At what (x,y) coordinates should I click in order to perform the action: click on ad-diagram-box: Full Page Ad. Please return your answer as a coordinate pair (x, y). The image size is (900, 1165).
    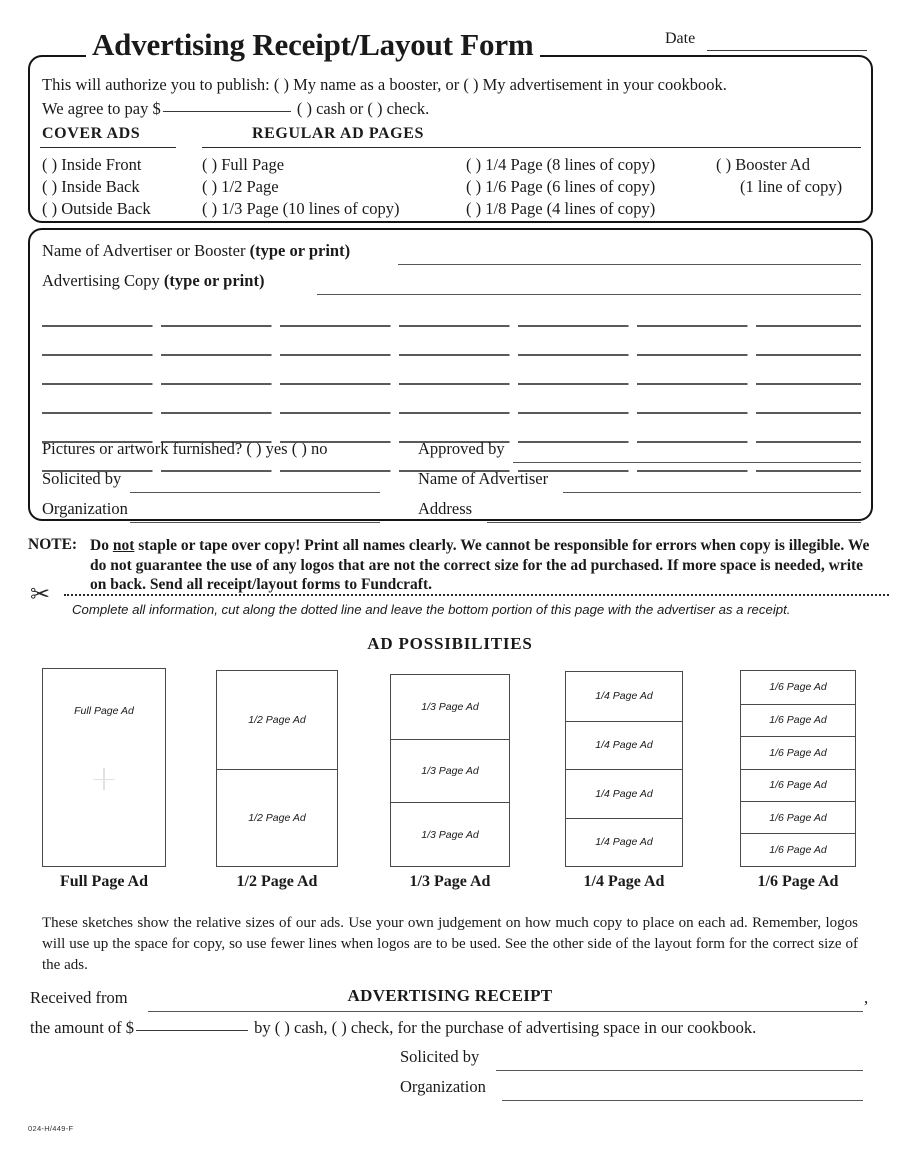
    Looking at the image, I should click on (104, 767).